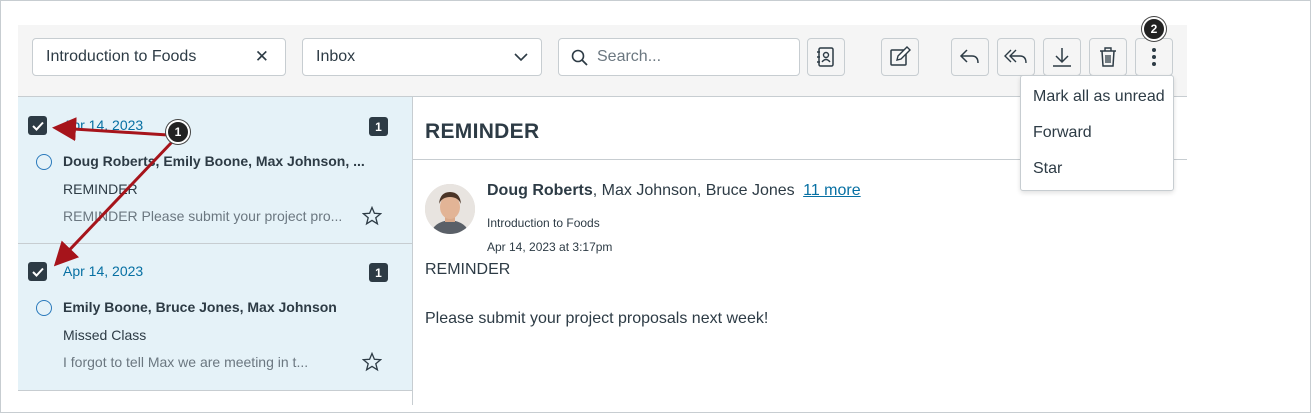 The width and height of the screenshot is (1311, 413). I want to click on callout-badge: 1, so click(178, 132).